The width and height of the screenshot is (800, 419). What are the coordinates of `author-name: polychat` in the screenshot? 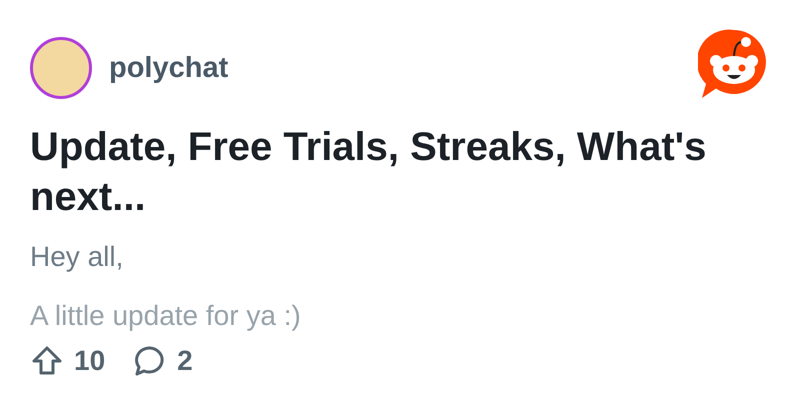 It's located at (168, 68).